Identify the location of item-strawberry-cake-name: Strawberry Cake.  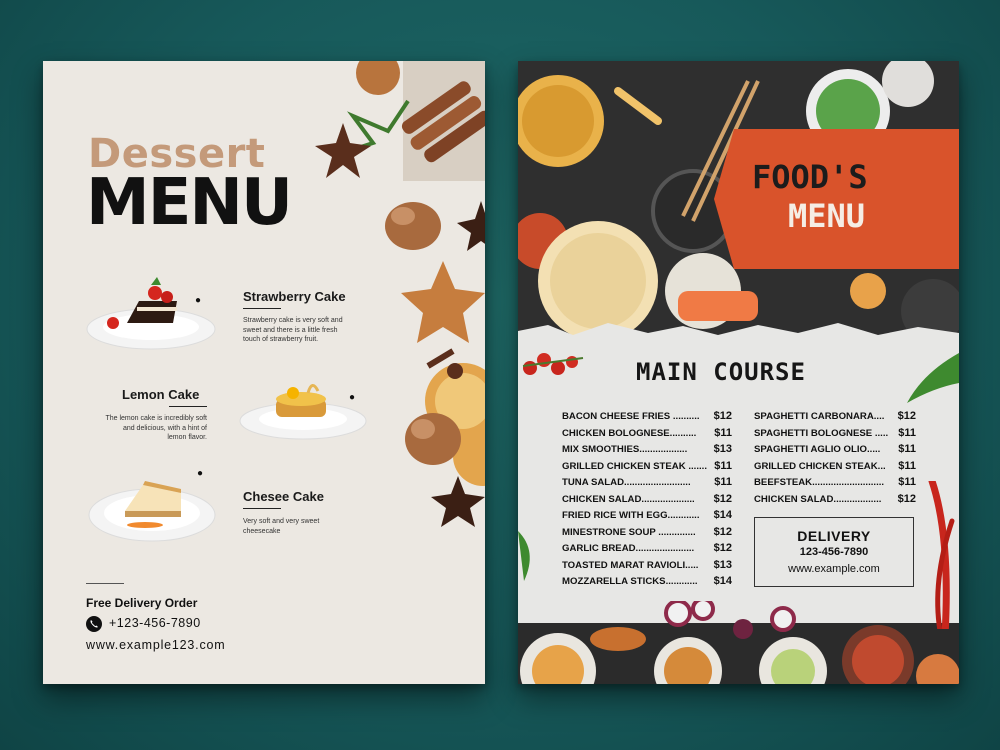
(294, 296).